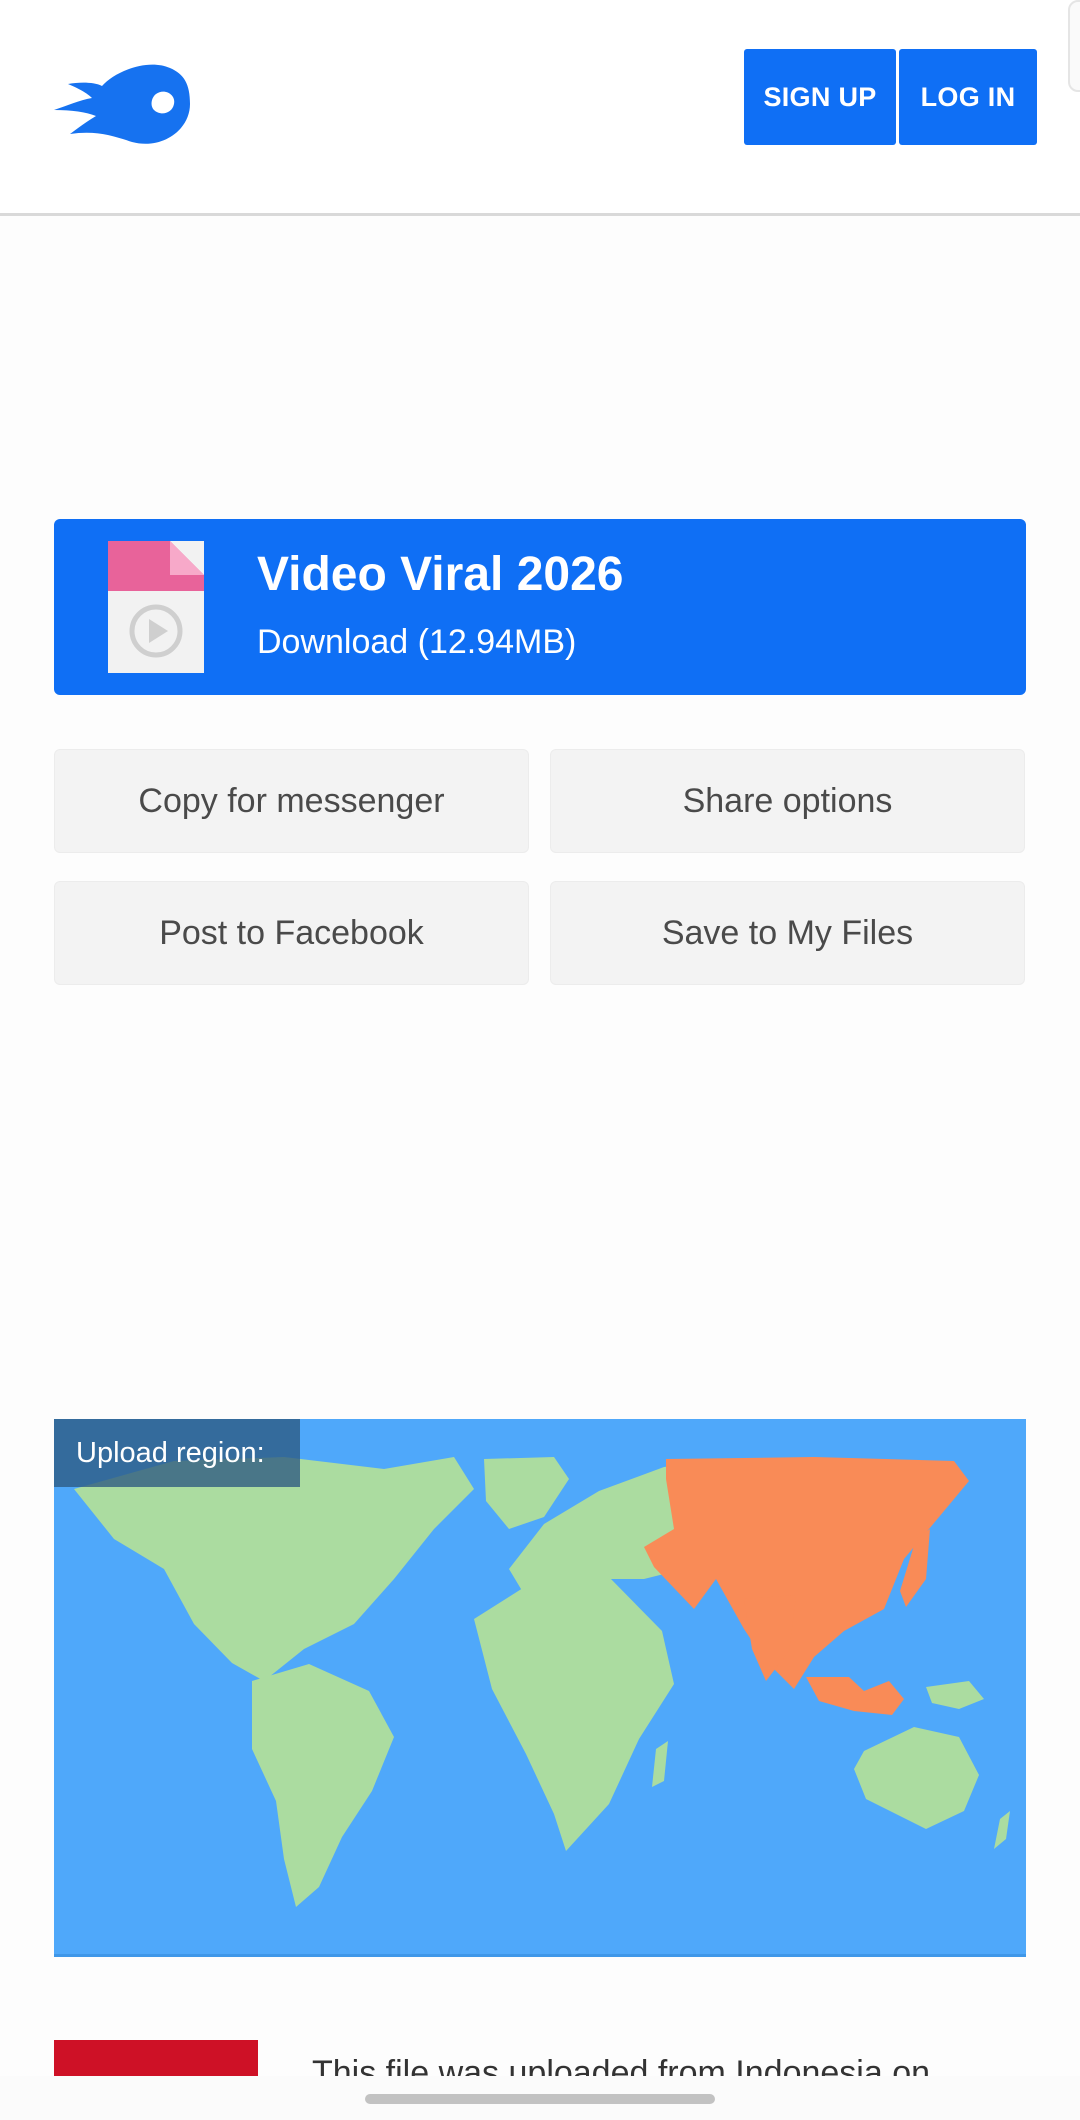  I want to click on log-in-button: LOG IN, so click(968, 97).